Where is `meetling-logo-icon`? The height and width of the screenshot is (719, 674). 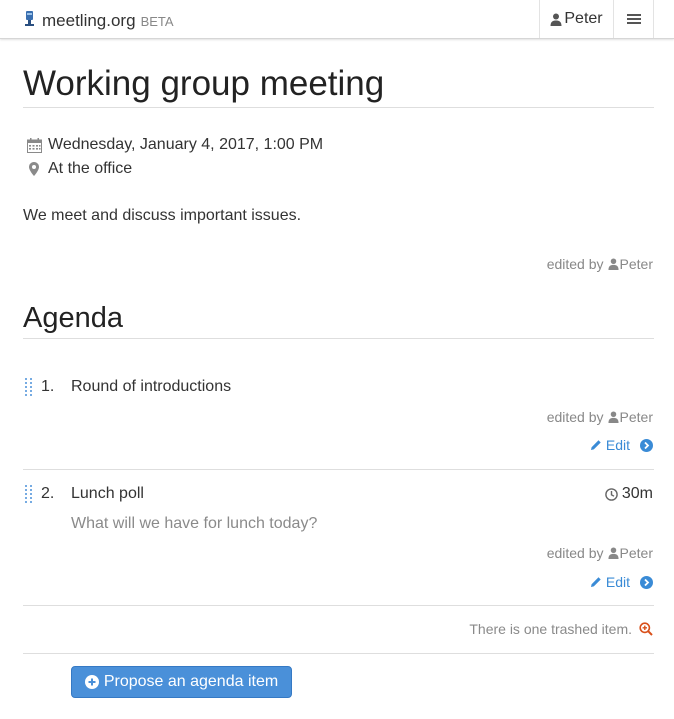 meetling-logo-icon is located at coordinates (29, 18).